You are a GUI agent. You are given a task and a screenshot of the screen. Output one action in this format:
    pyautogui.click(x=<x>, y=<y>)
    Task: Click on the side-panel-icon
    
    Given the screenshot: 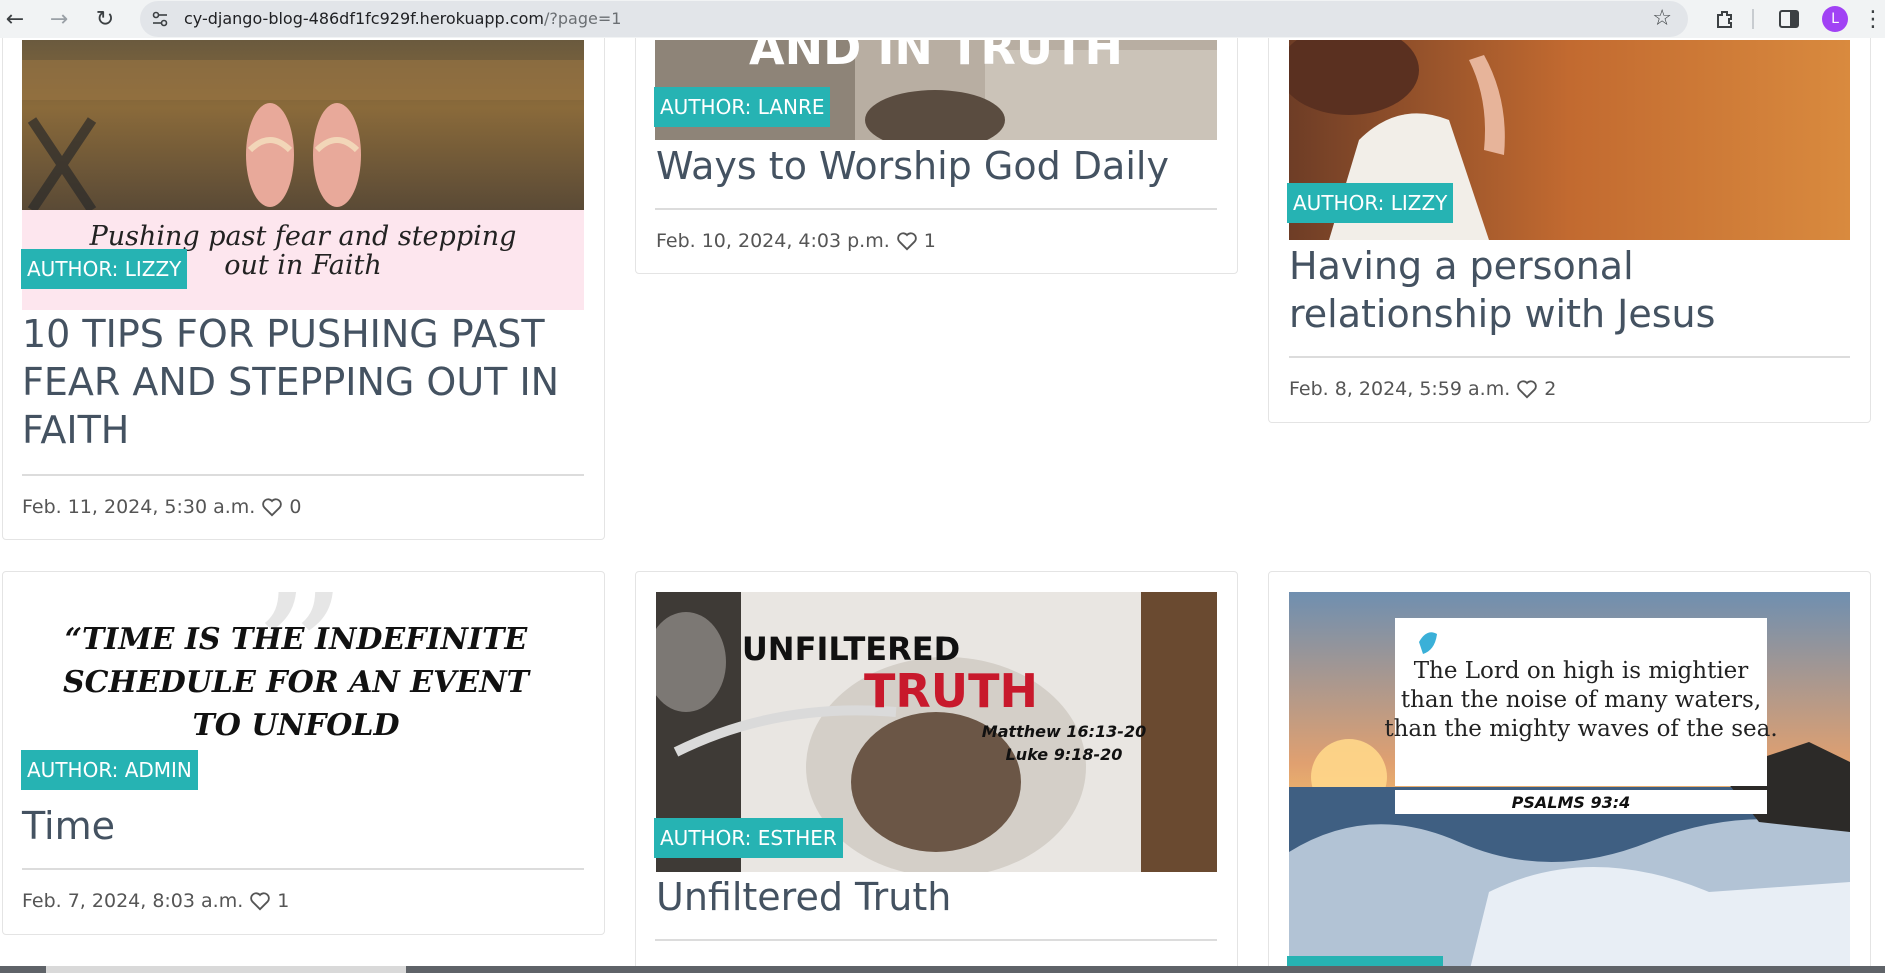 What is the action you would take?
    pyautogui.click(x=1789, y=19)
    